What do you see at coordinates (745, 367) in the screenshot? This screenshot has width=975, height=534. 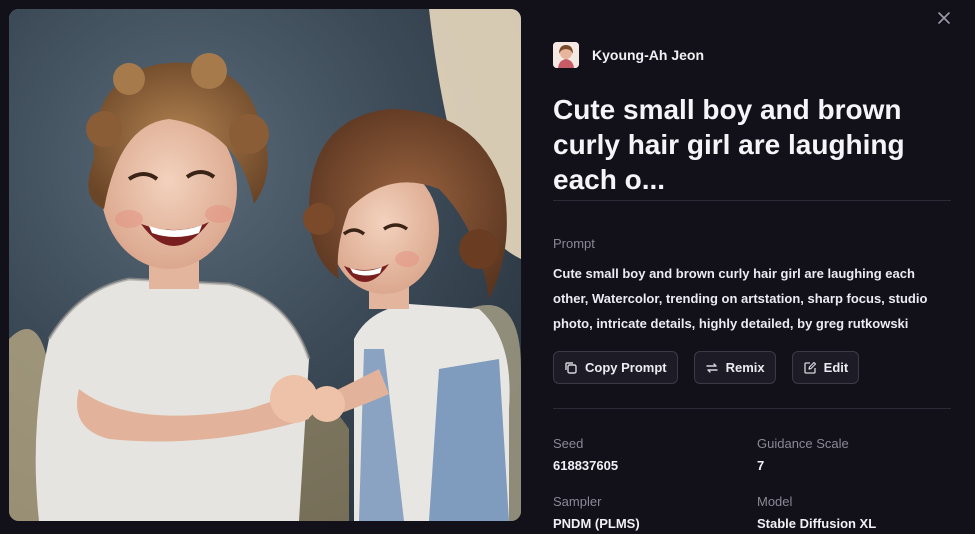 I see `remix-label: Remix` at bounding box center [745, 367].